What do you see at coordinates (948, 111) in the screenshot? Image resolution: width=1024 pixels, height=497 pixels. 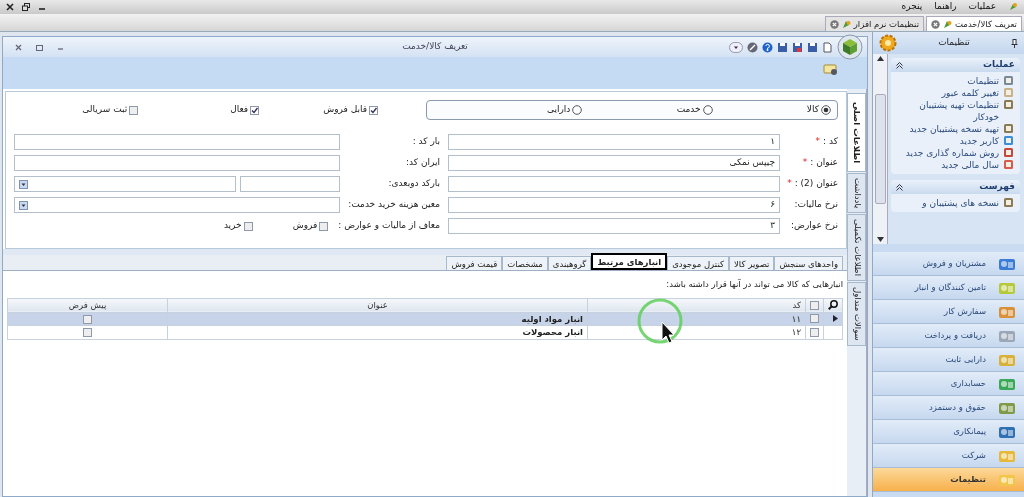 I see `link: تنظیمات تهیه پشتیبان خودکار` at bounding box center [948, 111].